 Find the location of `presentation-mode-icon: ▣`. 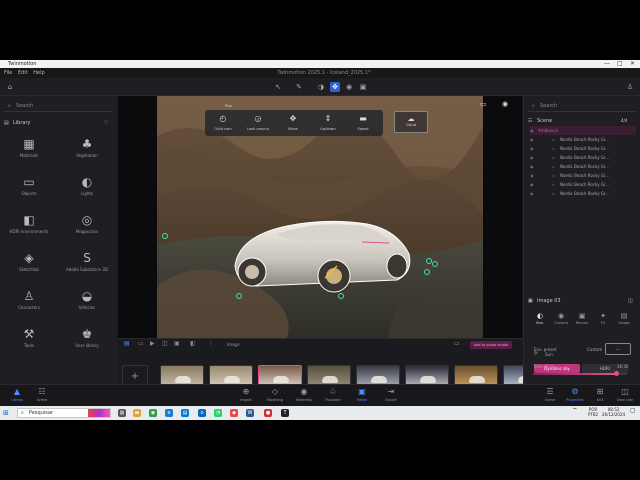

presentation-mode-icon: ▣ is located at coordinates (177, 343).